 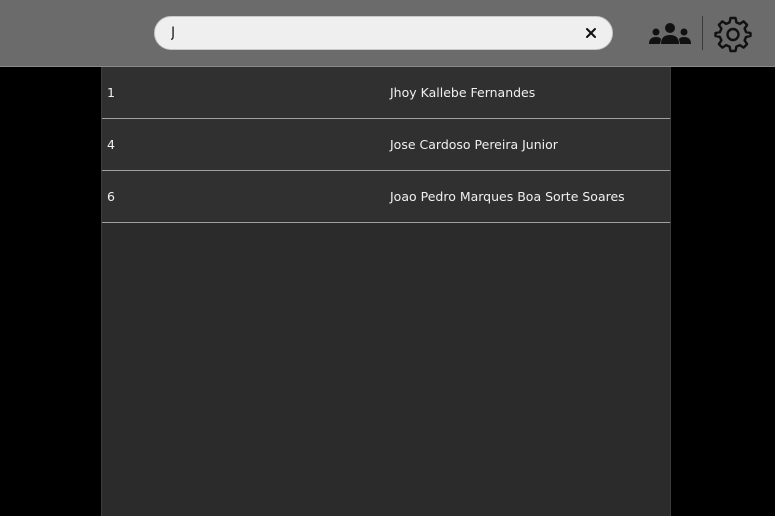 What do you see at coordinates (733, 34) in the screenshot?
I see `gear-icon` at bounding box center [733, 34].